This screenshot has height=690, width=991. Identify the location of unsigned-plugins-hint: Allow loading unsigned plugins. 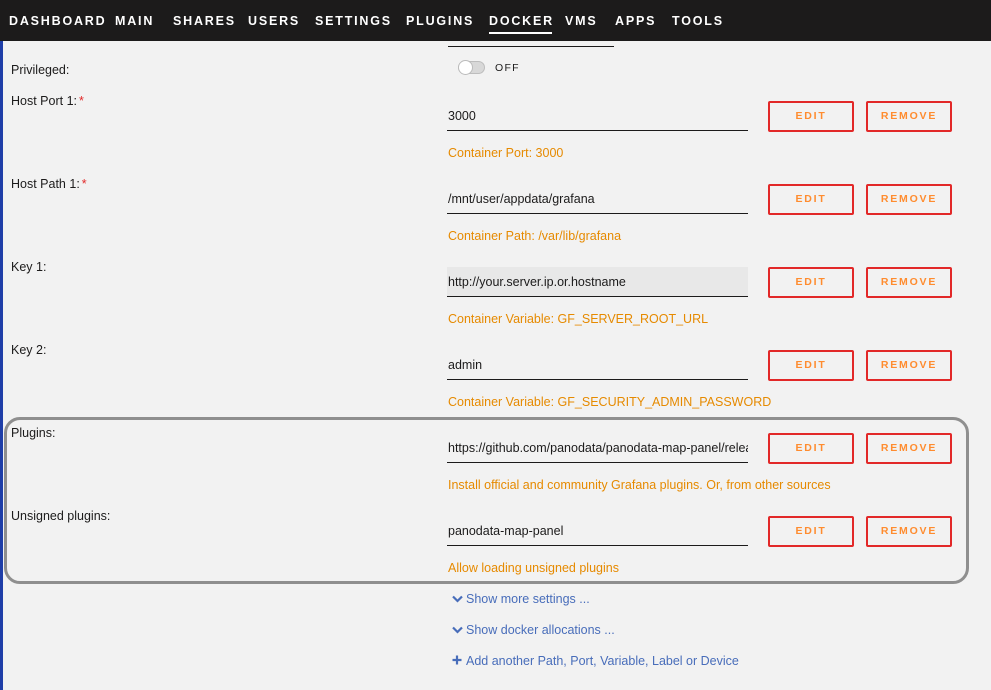
(533, 568).